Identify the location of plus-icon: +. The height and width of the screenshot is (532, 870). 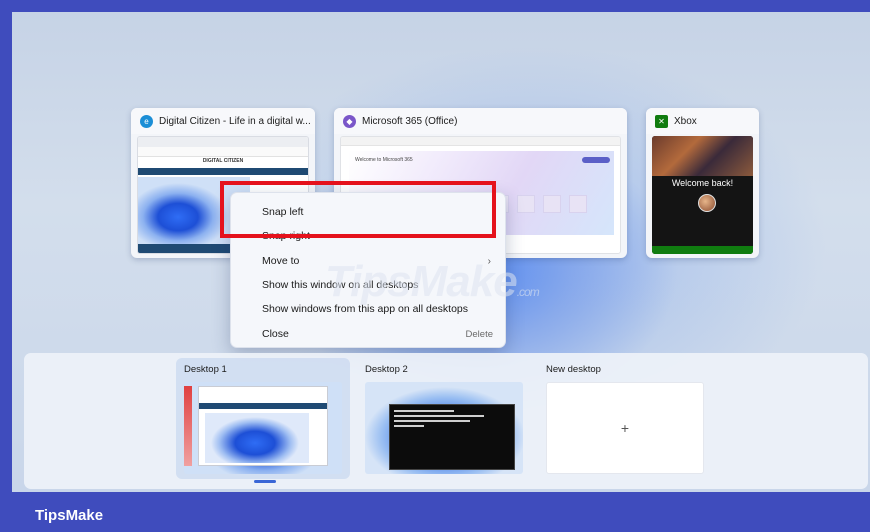
(625, 428).